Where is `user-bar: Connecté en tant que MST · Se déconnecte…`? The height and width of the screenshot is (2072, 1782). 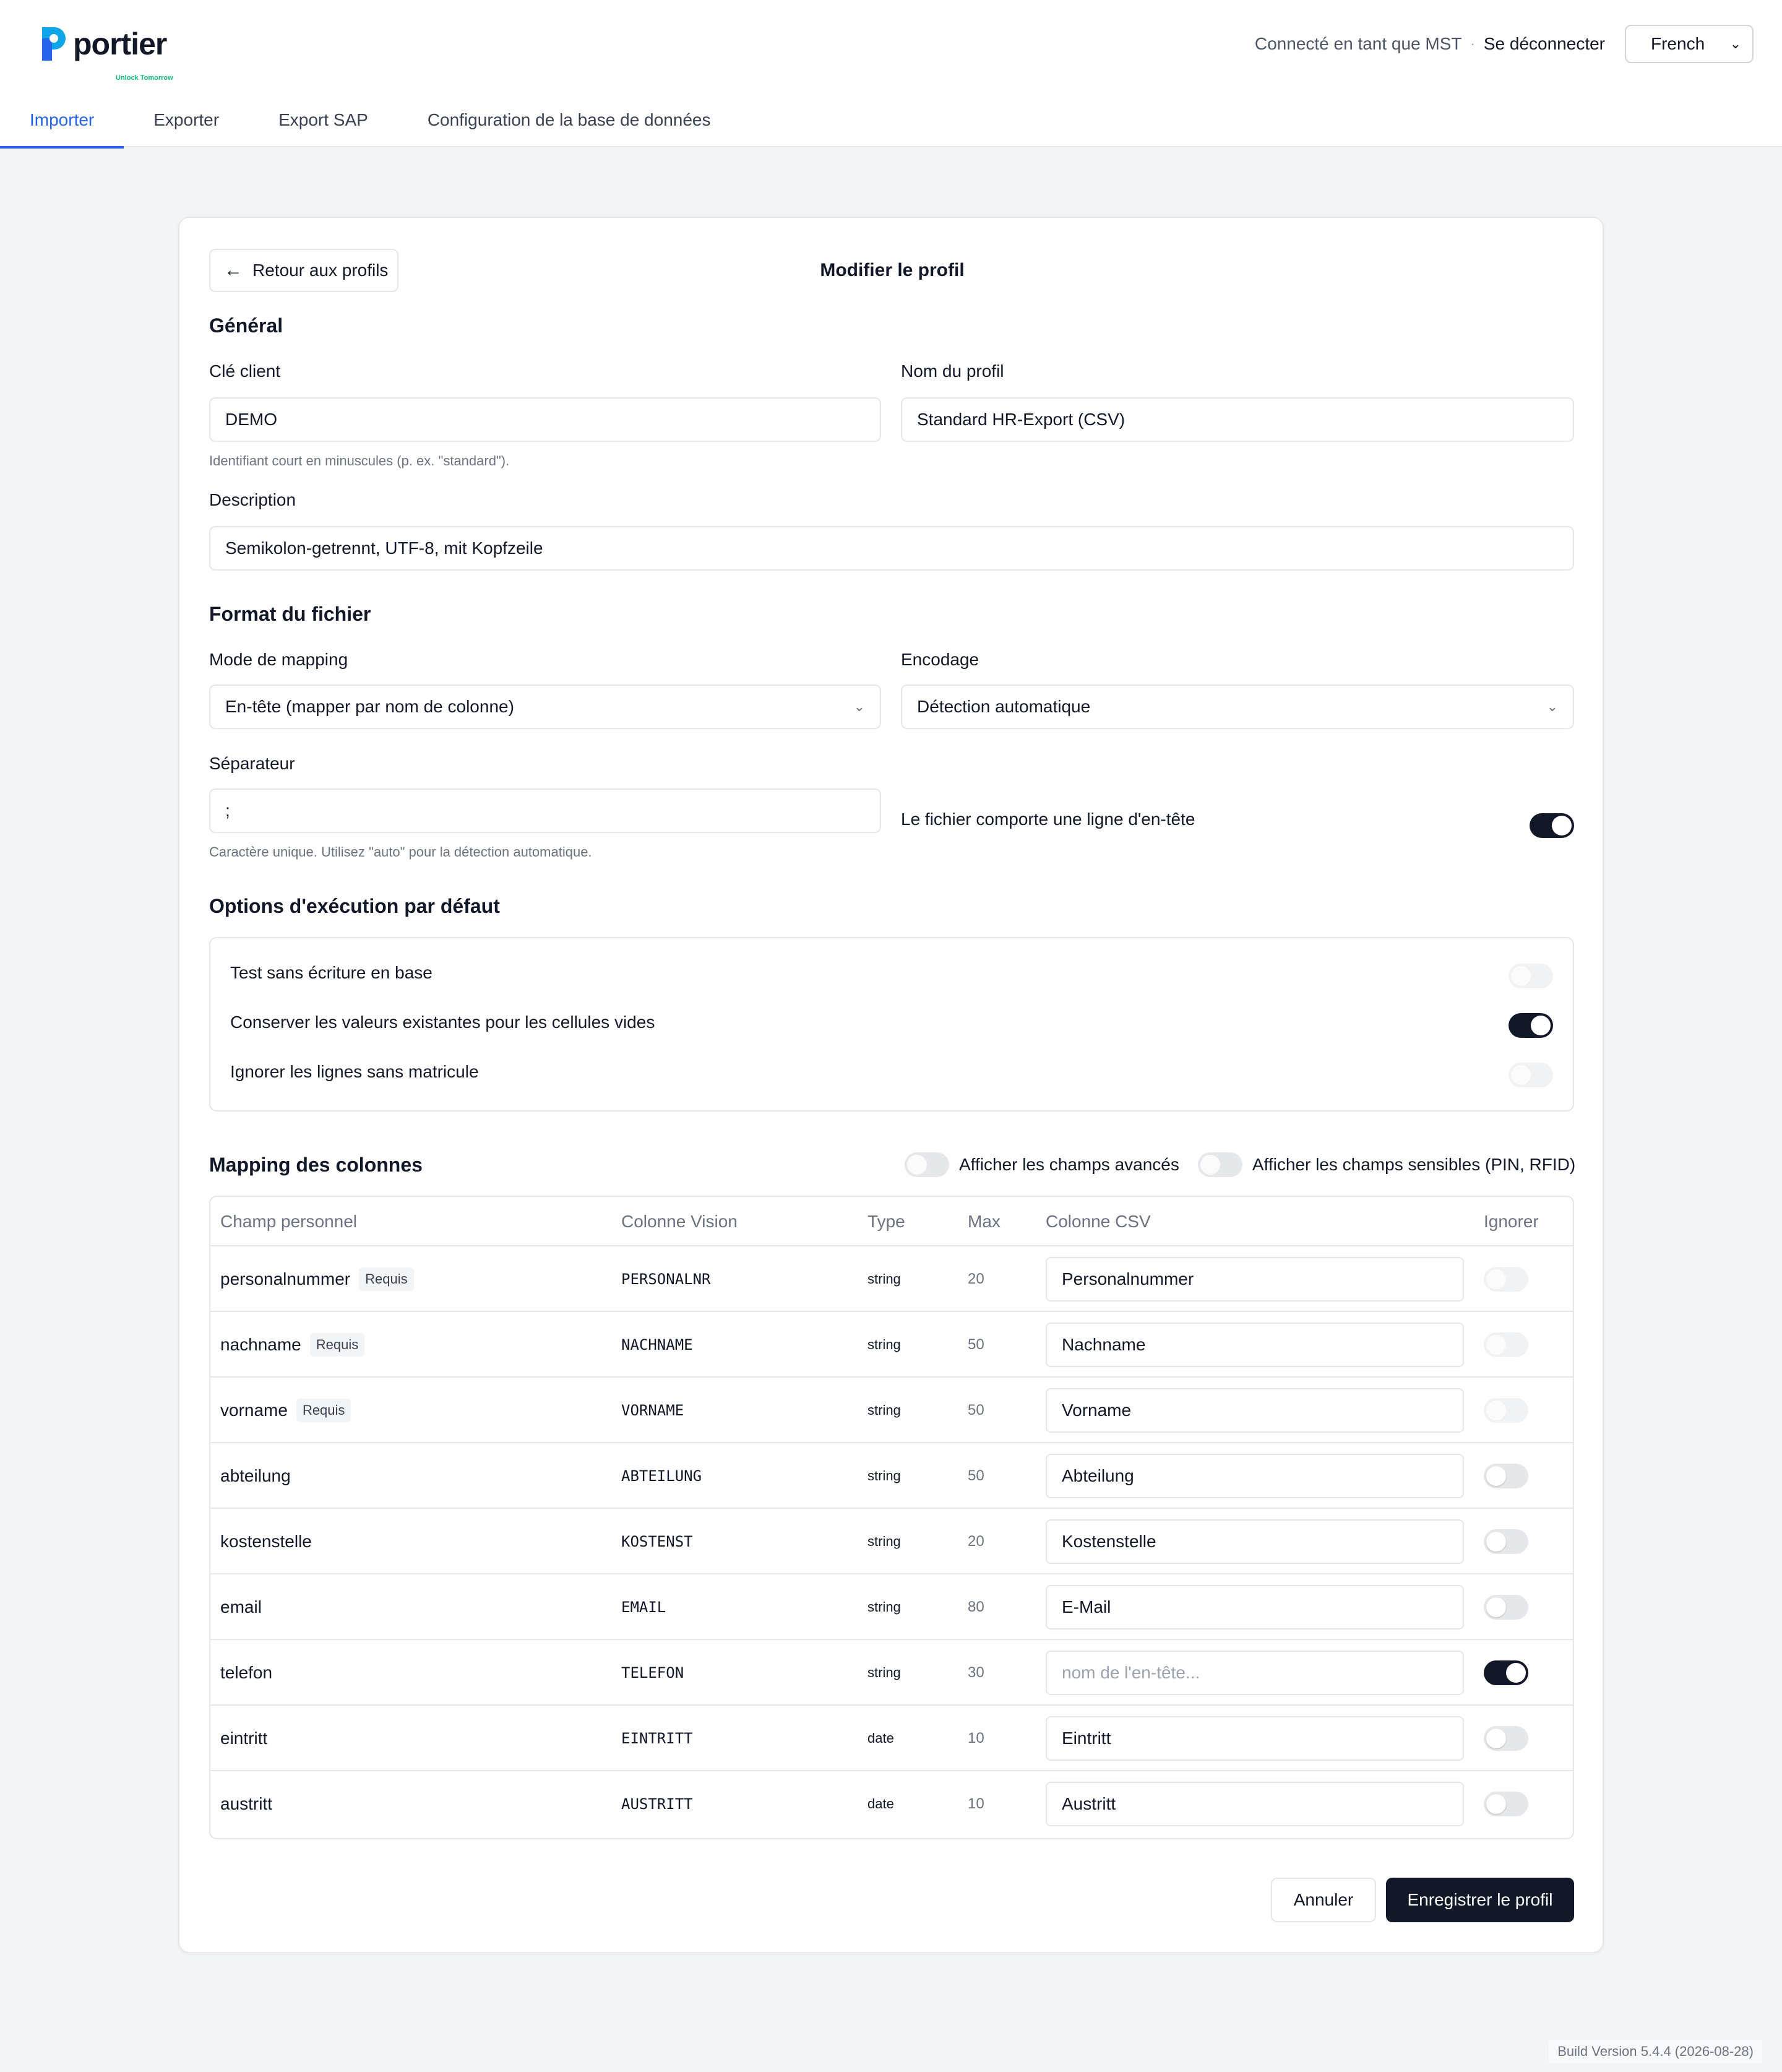 user-bar: Connecté en tant que MST · Se déconnecte… is located at coordinates (1519, 44).